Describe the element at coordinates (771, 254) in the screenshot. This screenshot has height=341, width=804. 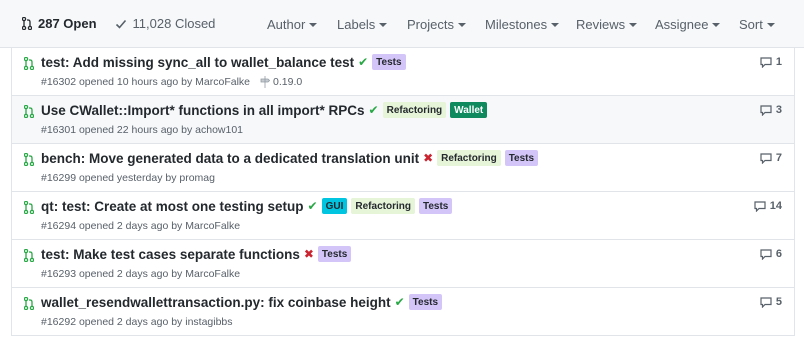
I see `comments-link: 6` at that location.